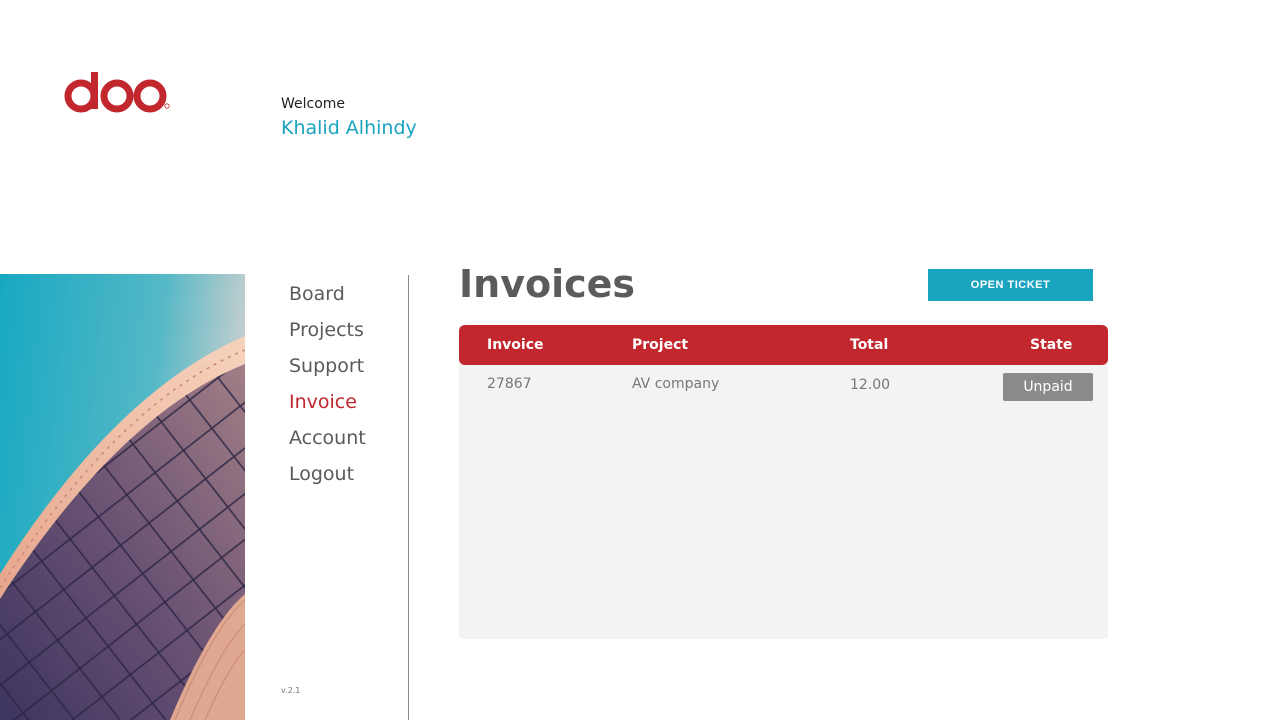 The width and height of the screenshot is (1280, 720). I want to click on welcome-label: Welcome, so click(313, 104).